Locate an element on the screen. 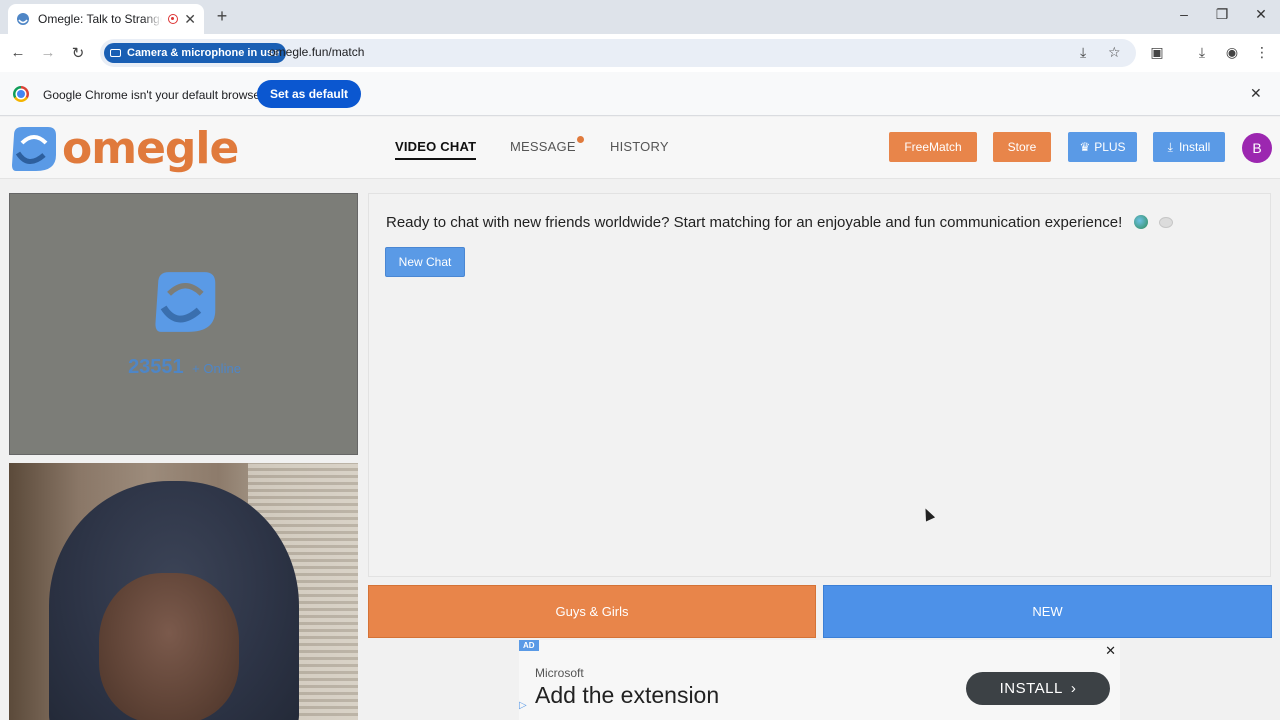 The height and width of the screenshot is (720, 1280). profile-icon: ◉ is located at coordinates (1232, 52).